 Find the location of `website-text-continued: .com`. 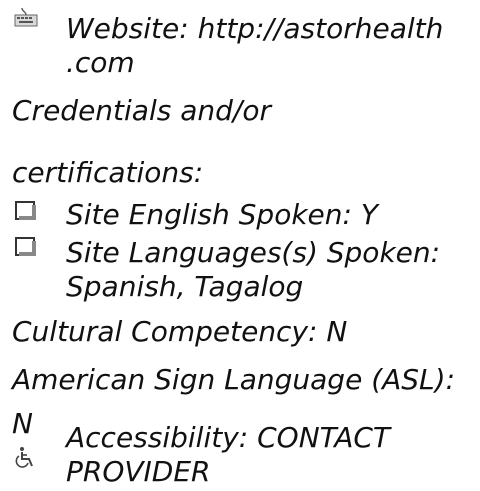

website-text-continued: .com is located at coordinates (100, 62).